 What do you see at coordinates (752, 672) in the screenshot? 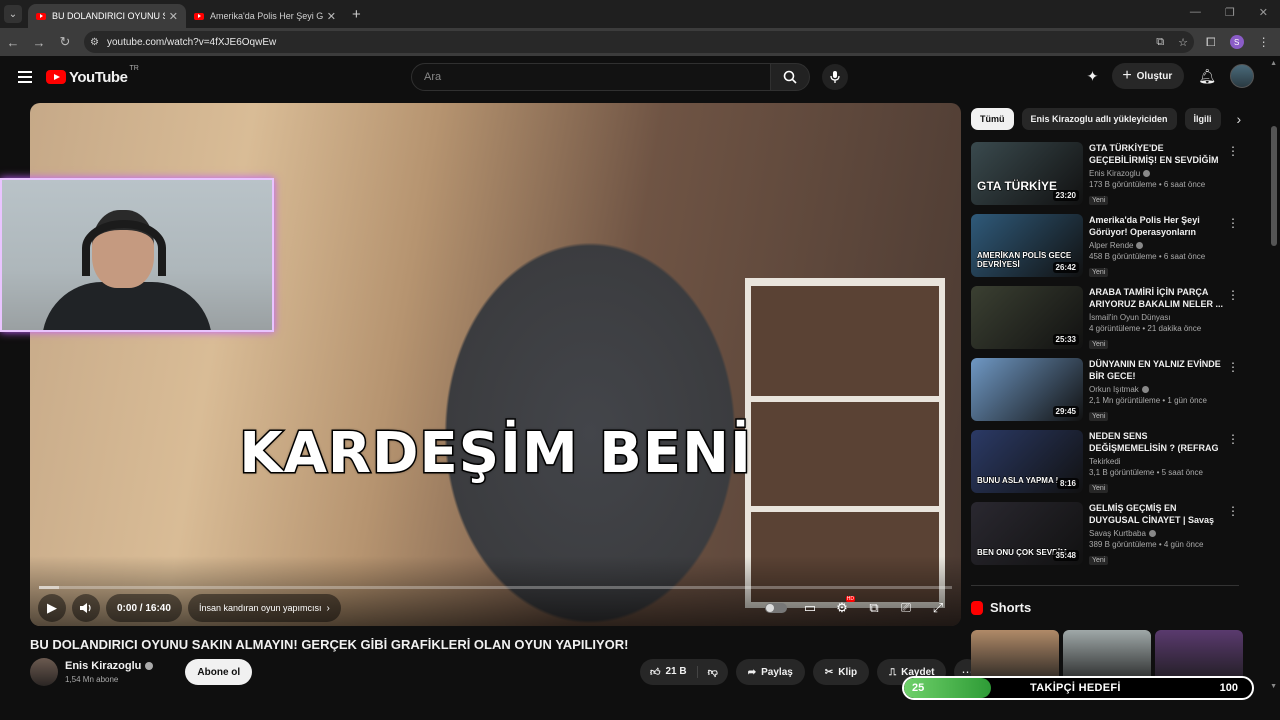
I see `share-icon: ➦` at bounding box center [752, 672].